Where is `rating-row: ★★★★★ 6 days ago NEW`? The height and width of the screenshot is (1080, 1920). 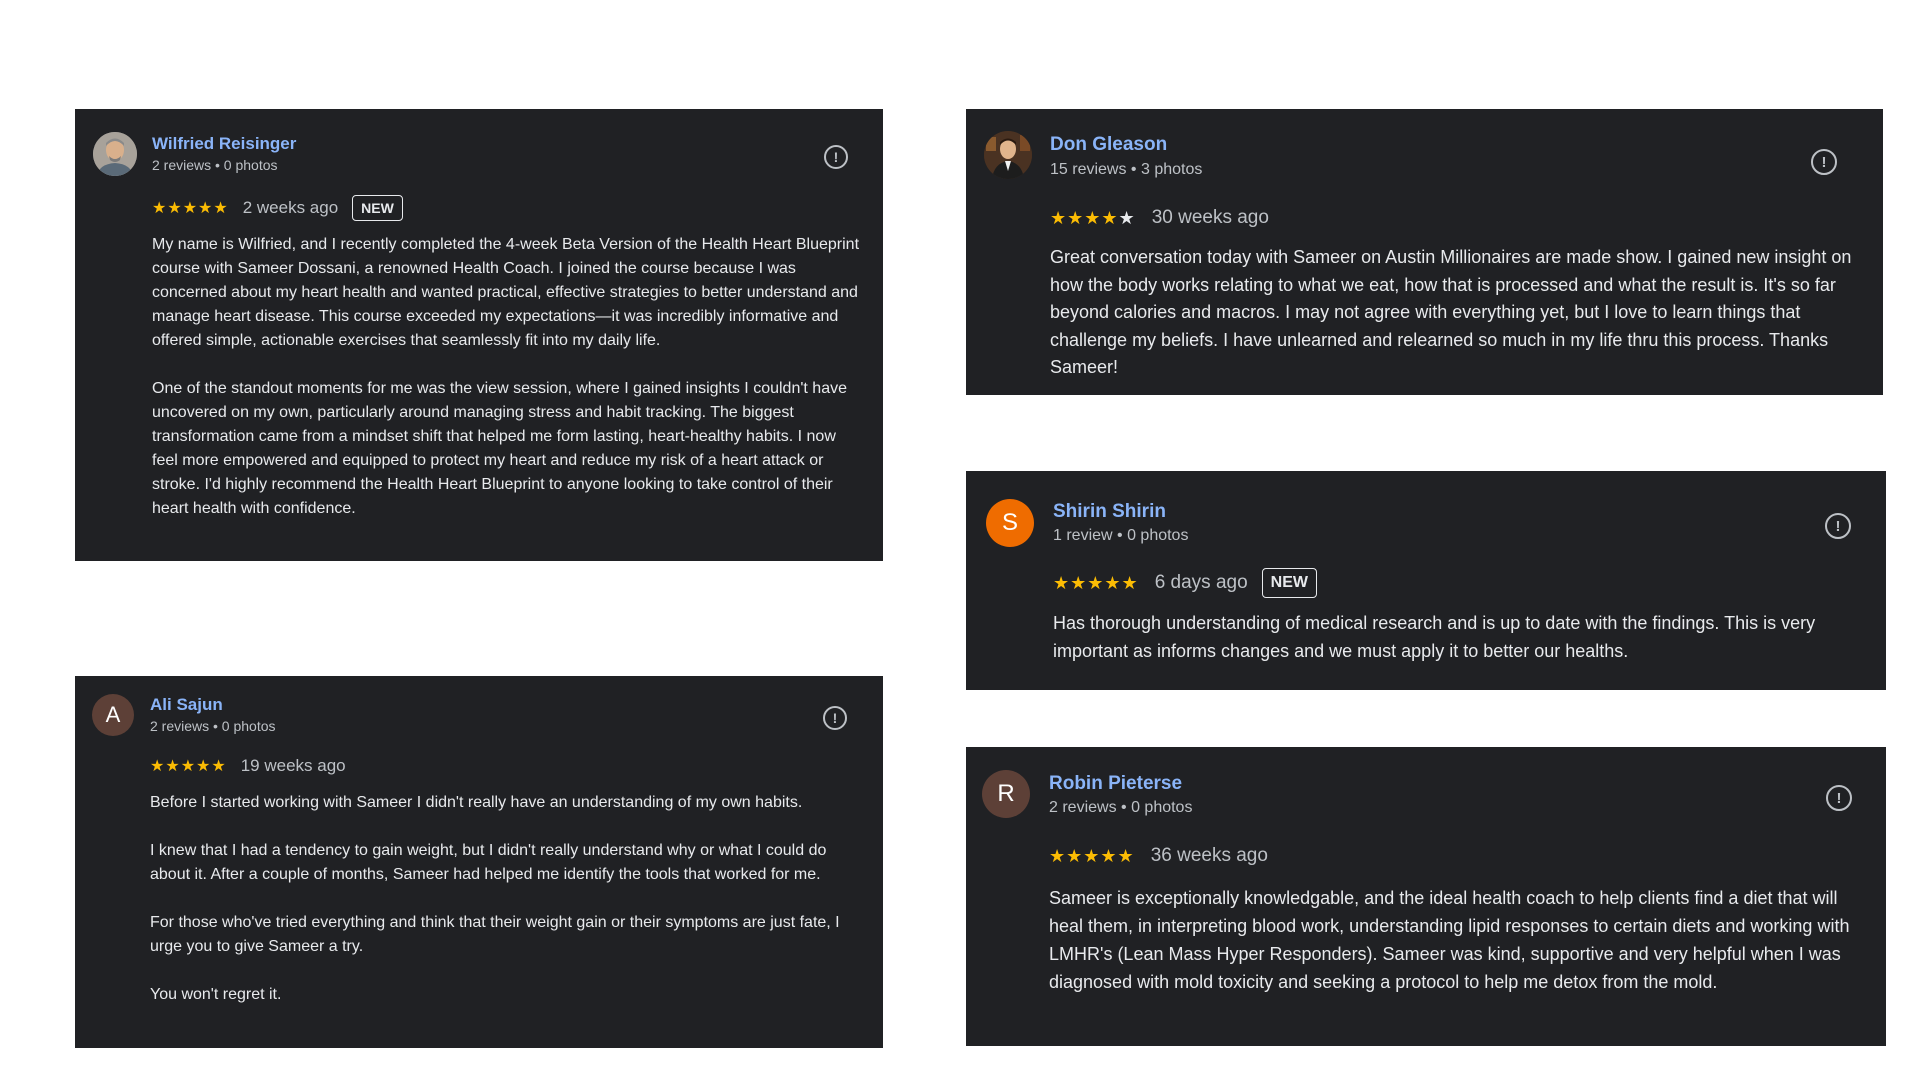
rating-row: ★★★★★ 6 days ago NEW is located at coordinates (1185, 583).